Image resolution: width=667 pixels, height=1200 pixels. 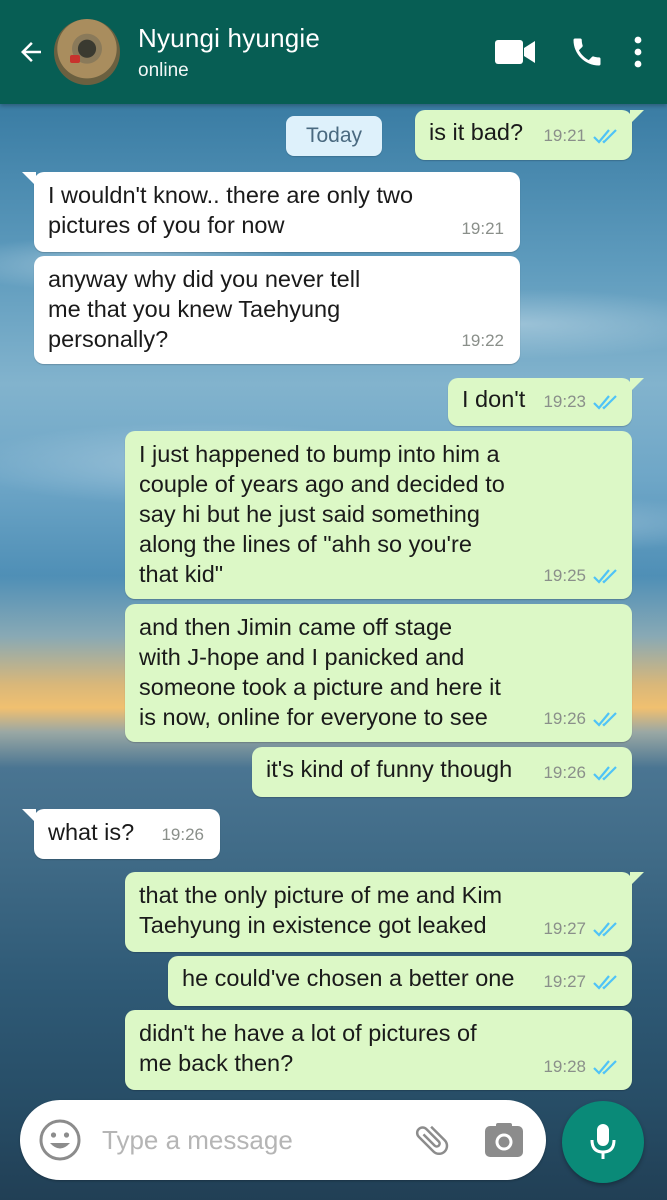 I want to click on message-meta: 19:25, so click(x=581, y=576).